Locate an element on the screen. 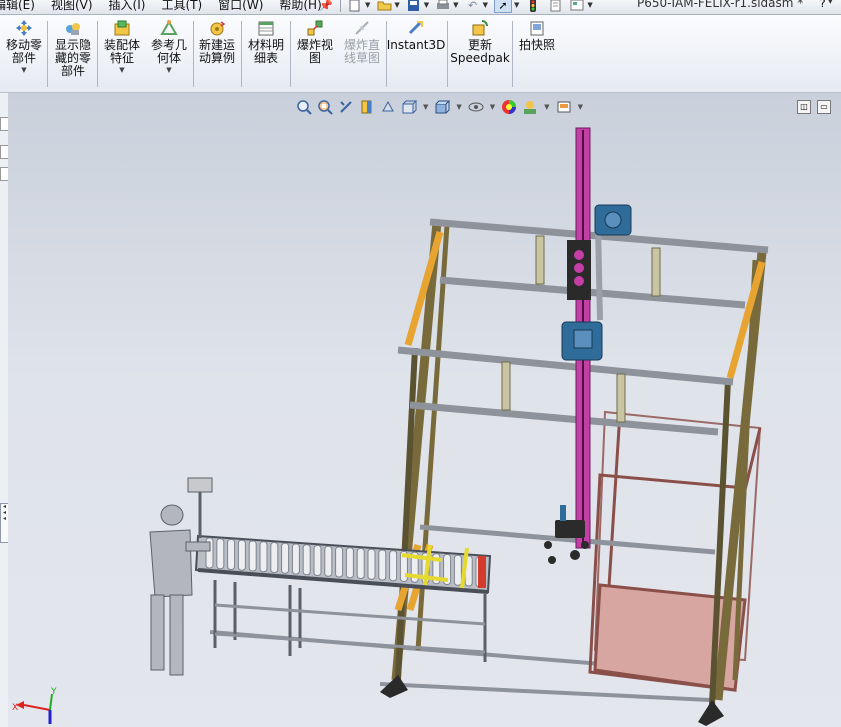 The height and width of the screenshot is (727, 841). take-snapshot-button: 拍快照 is located at coordinates (537, 35).